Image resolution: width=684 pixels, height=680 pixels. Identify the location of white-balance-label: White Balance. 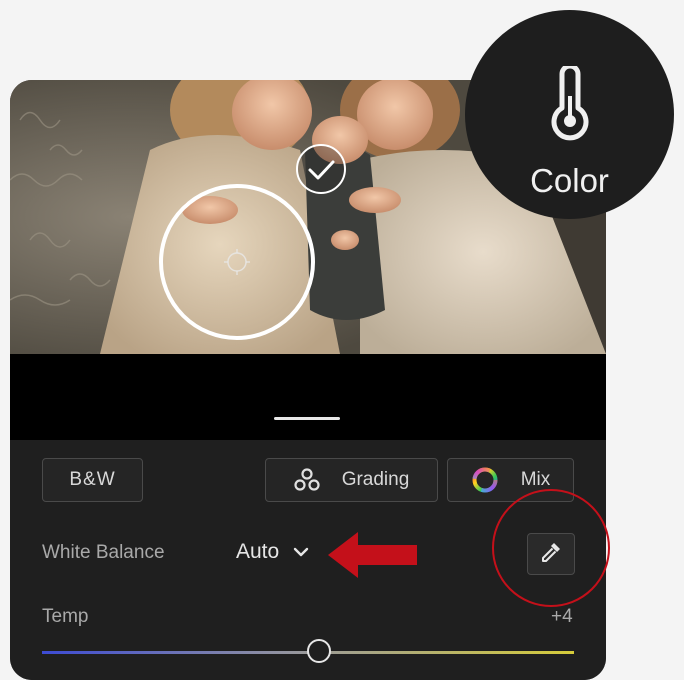
(103, 552).